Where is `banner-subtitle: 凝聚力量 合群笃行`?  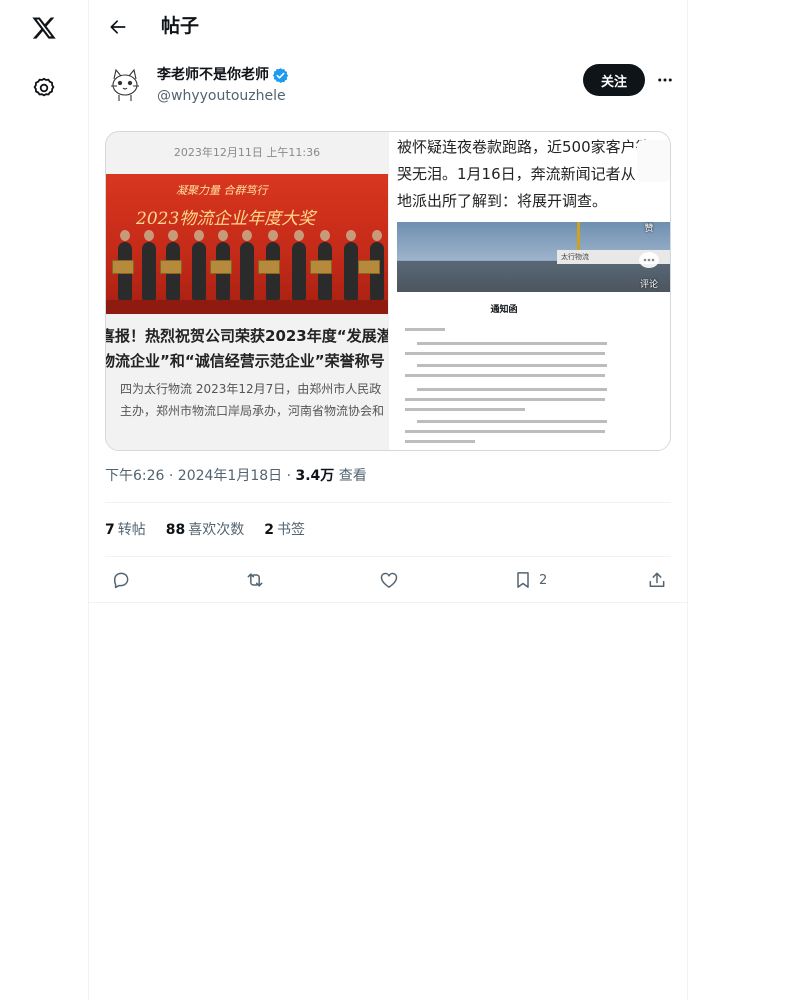 banner-subtitle: 凝聚力量 合群笃行 is located at coordinates (222, 190).